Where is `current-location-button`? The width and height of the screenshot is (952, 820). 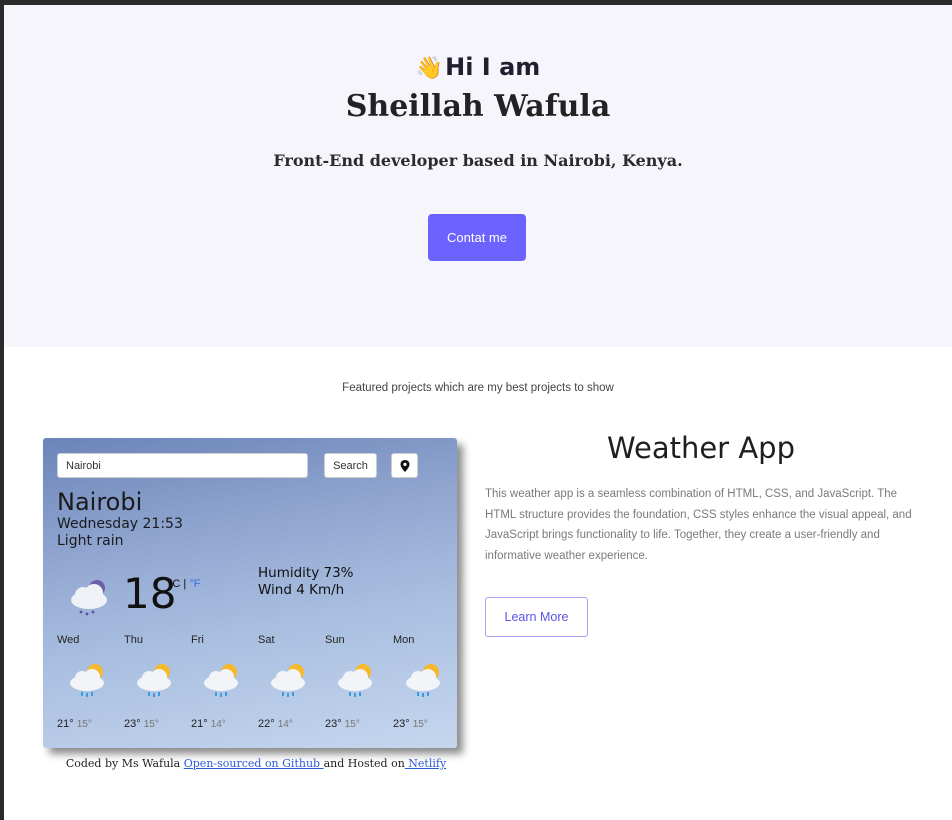
current-location-button is located at coordinates (404, 465).